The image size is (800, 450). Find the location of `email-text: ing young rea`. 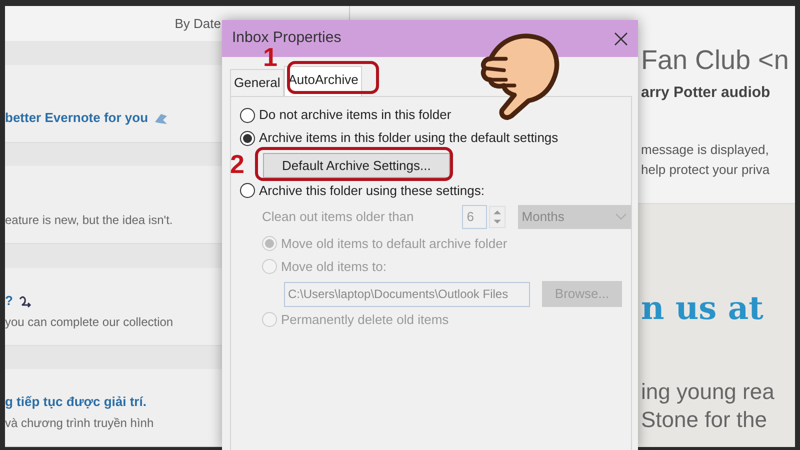

email-text: ing young rea is located at coordinates (708, 392).